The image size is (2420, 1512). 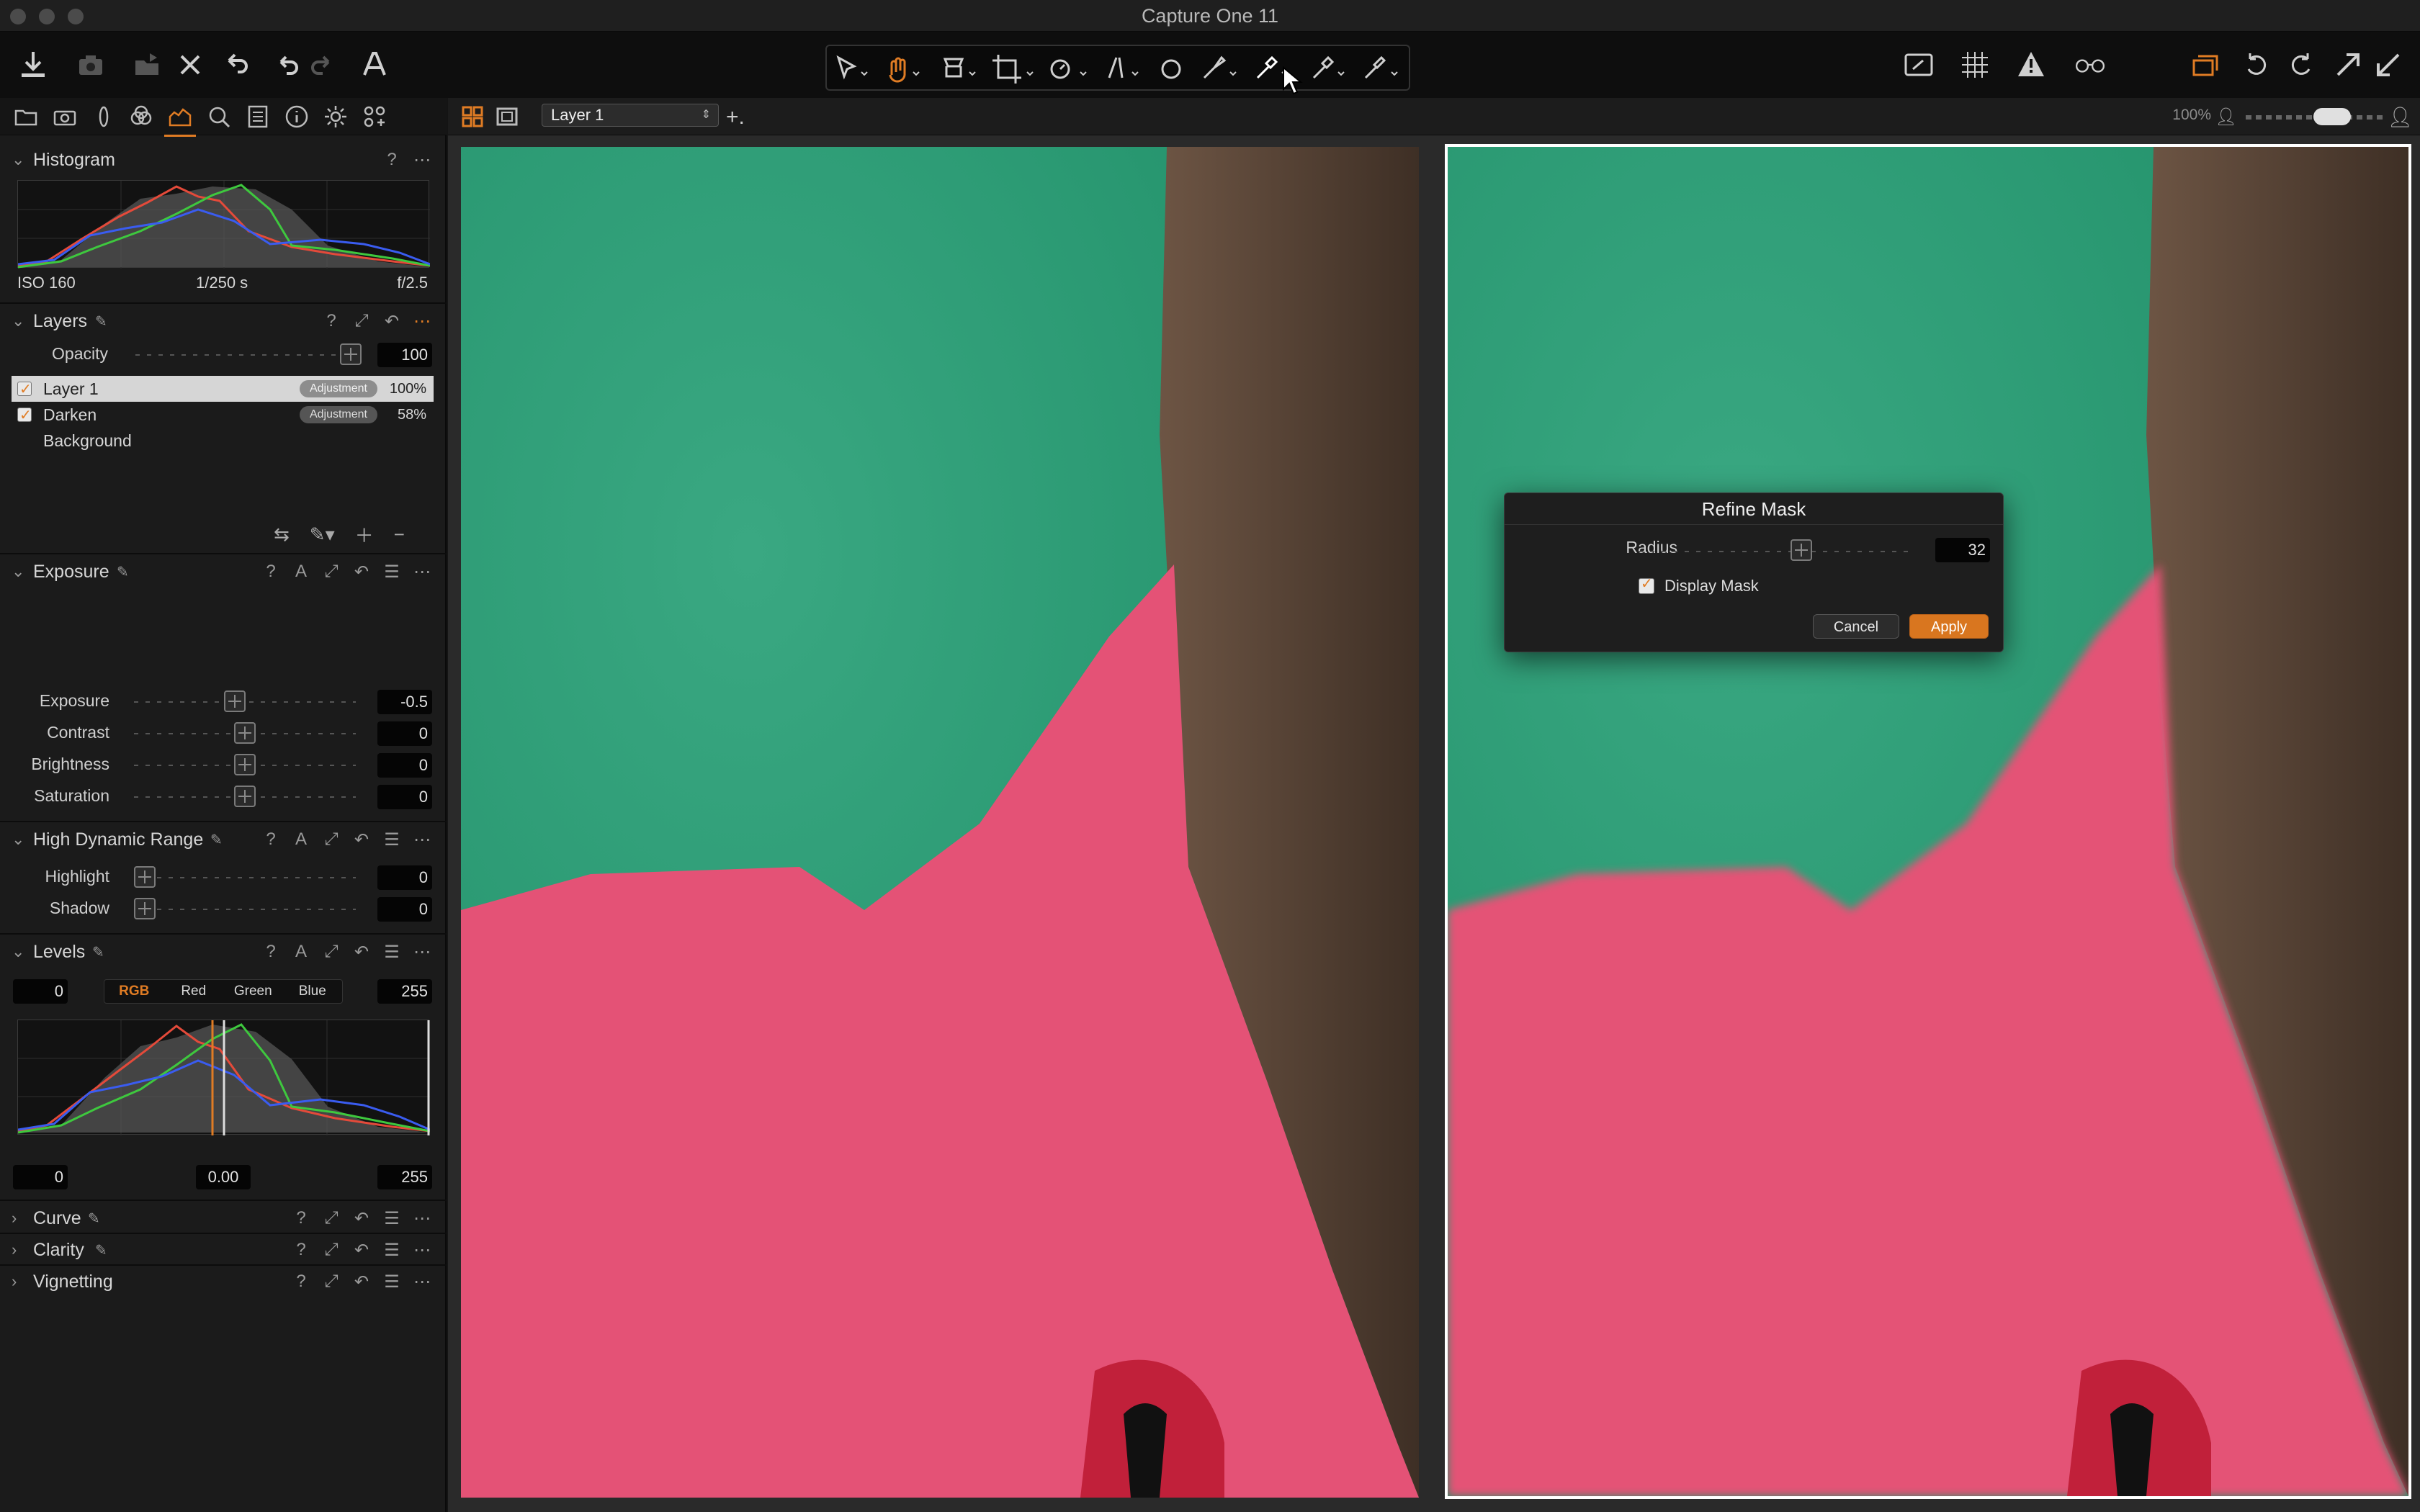 What do you see at coordinates (224, 1218) in the screenshot?
I see `curve-header: › Curve ✎ ? ⤢ ↶ ☰ ⋯` at bounding box center [224, 1218].